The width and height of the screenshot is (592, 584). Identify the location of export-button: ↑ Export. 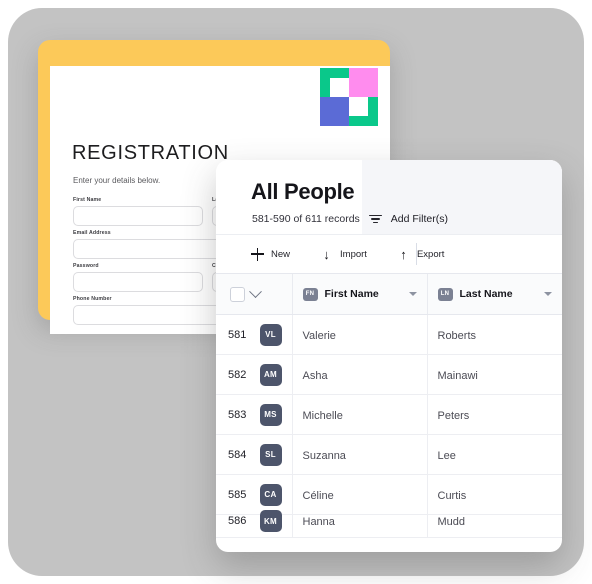
(420, 254).